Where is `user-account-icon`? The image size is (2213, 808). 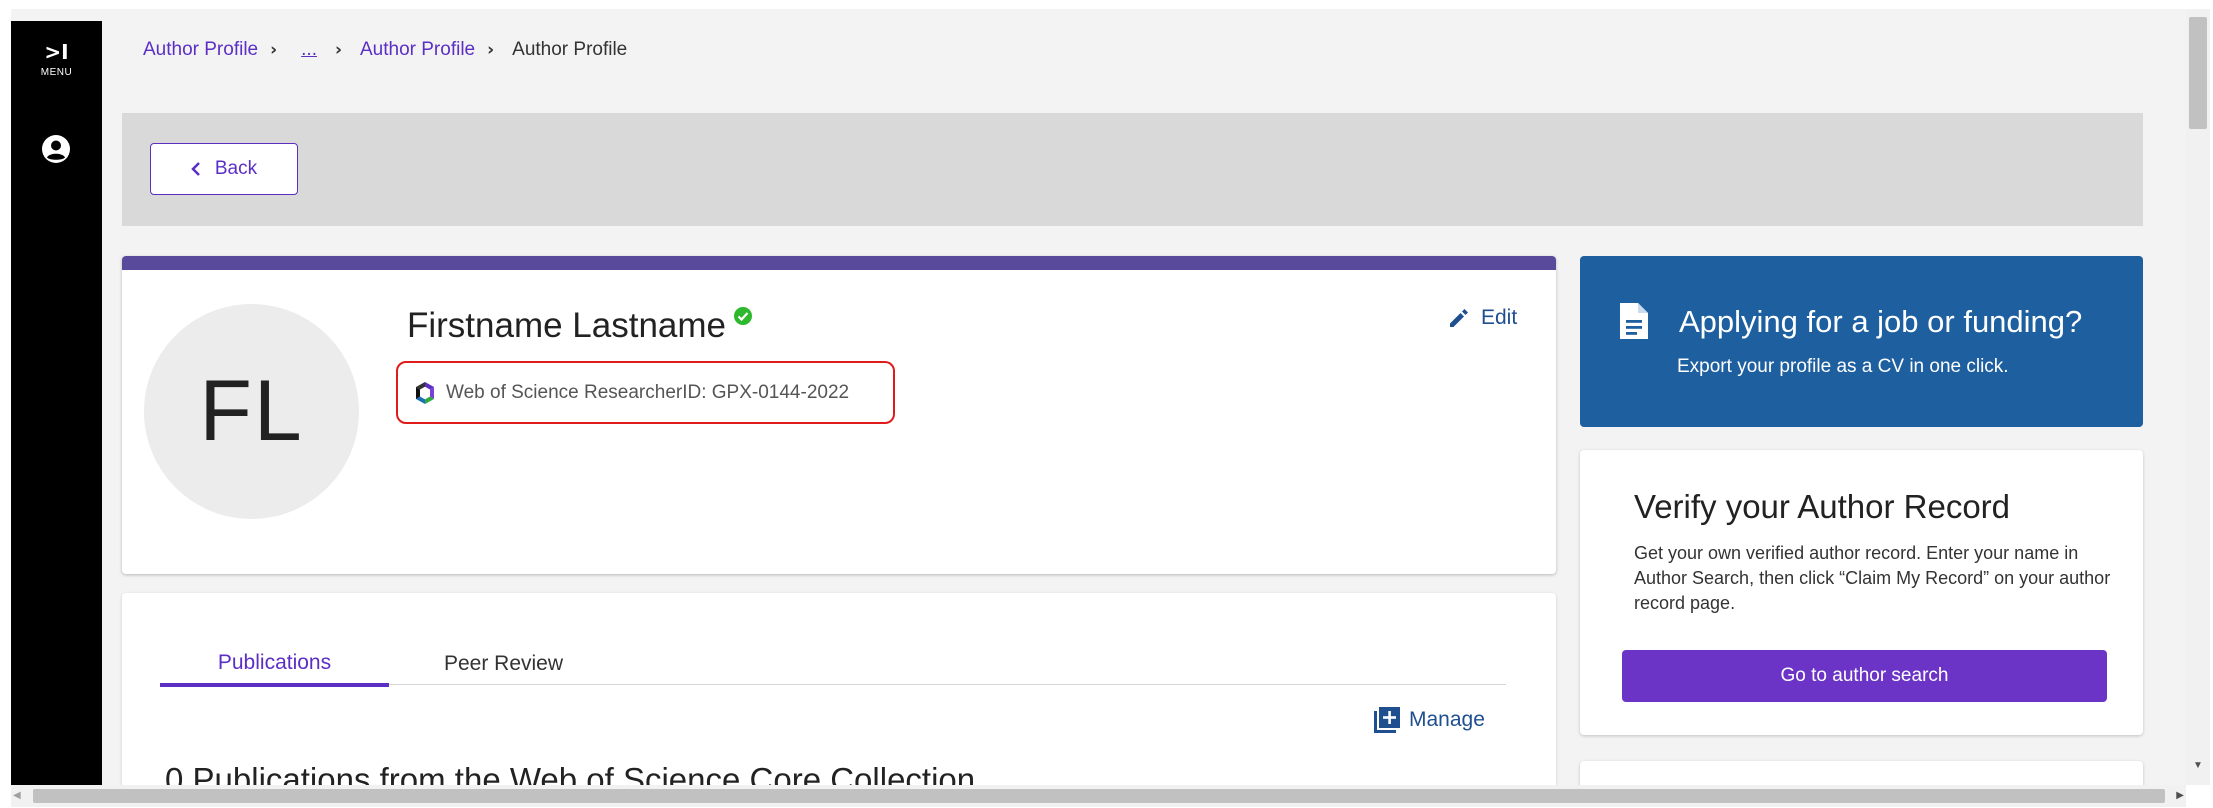 user-account-icon is located at coordinates (56, 149).